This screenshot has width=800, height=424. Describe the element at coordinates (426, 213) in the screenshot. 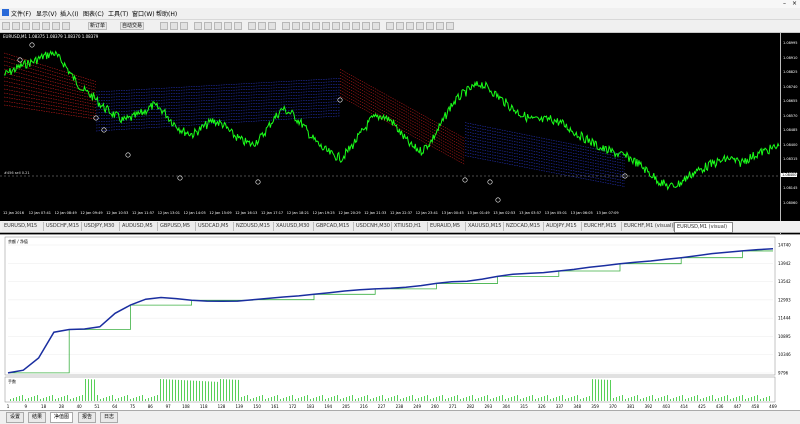

I see `time-tick-label: 12 Jan 23:41` at that location.